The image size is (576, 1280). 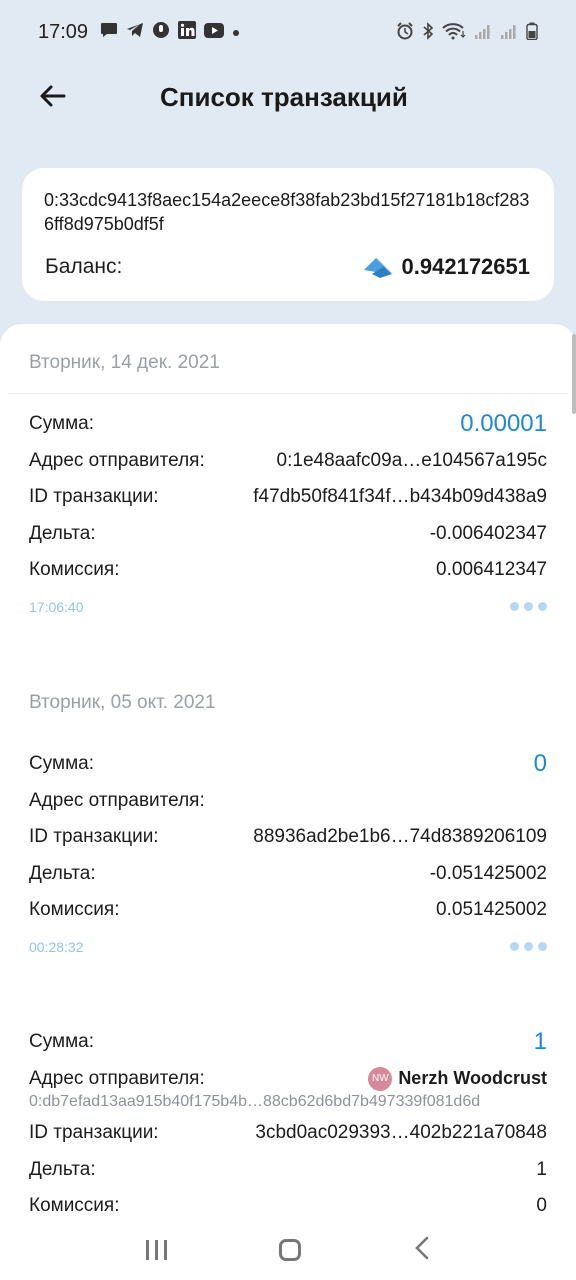 I want to click on txid-value: 3cbd0ac029393…402b221a70848, so click(x=401, y=1133).